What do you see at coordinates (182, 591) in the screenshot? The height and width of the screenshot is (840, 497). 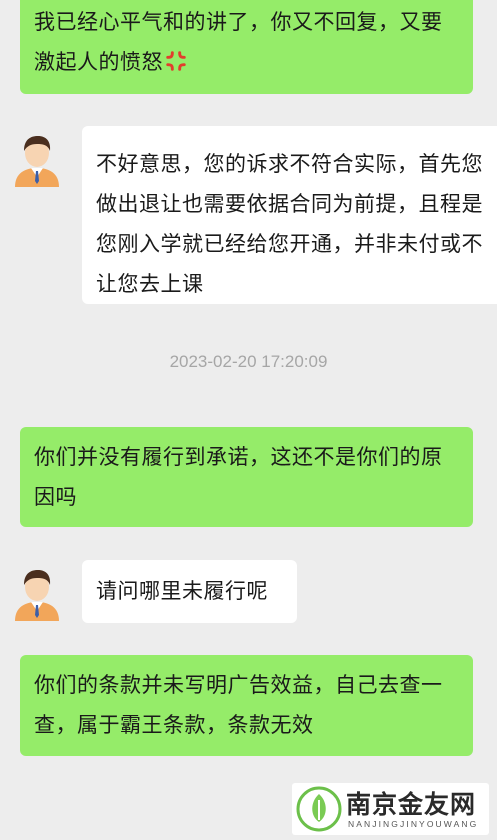 I see `message-text: 请问哪里未履行呢` at bounding box center [182, 591].